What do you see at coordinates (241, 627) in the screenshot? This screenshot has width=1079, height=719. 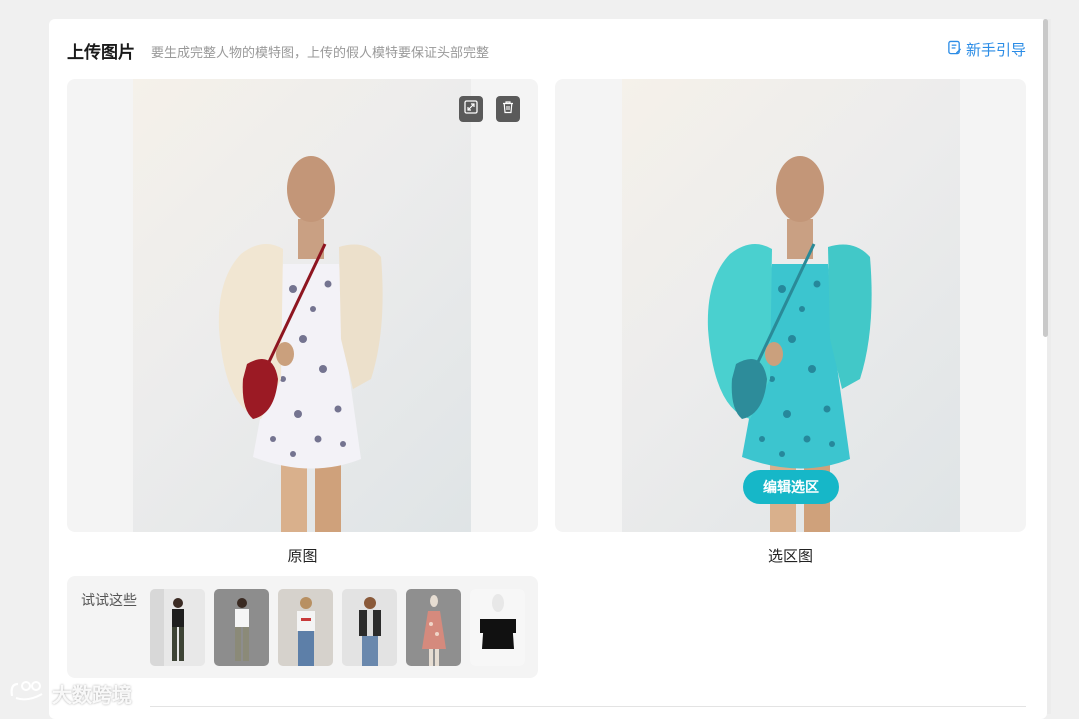 I see `thumbnail-model-white-tshirt` at bounding box center [241, 627].